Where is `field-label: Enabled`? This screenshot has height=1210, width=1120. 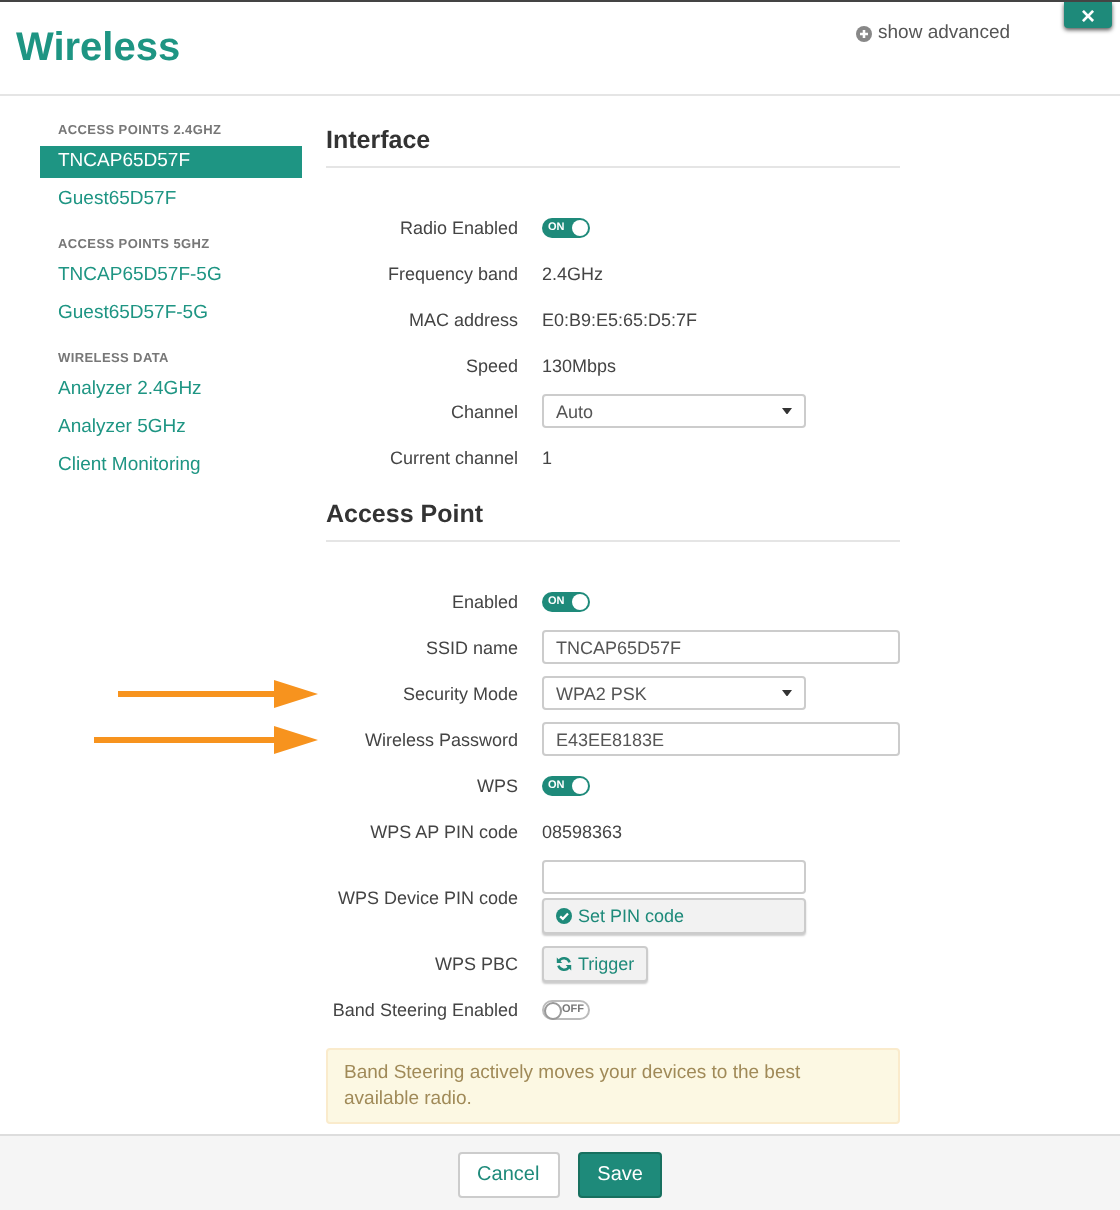
field-label: Enabled is located at coordinates (483, 601).